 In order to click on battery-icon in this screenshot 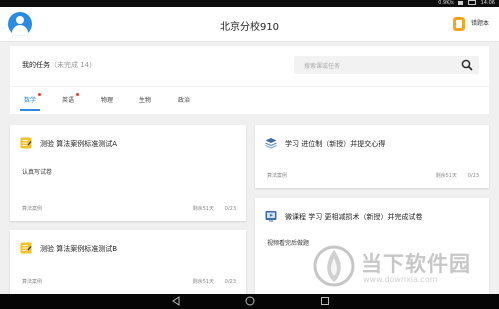, I will do `click(471, 2)`.